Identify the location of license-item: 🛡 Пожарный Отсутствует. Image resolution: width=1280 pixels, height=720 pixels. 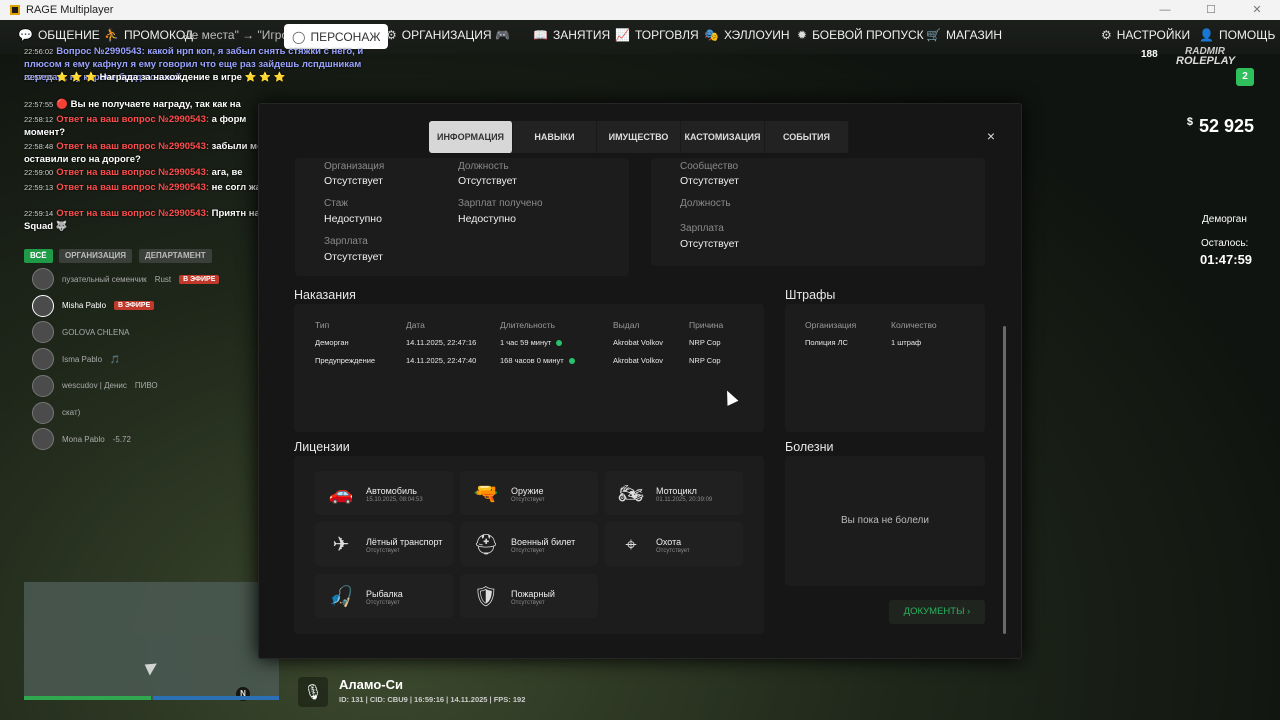
(529, 596).